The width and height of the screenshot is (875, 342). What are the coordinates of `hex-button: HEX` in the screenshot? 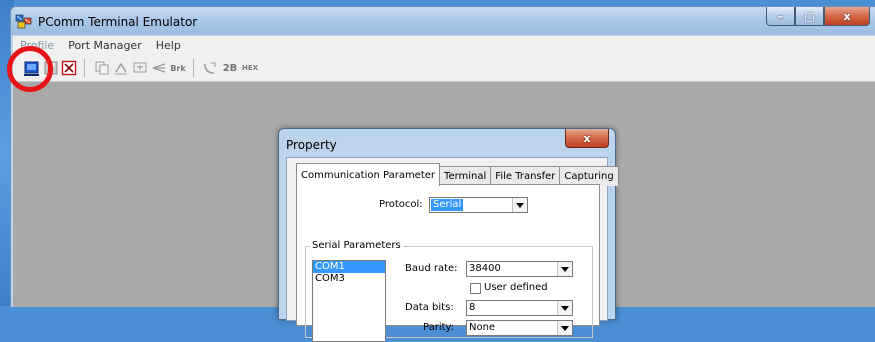 It's located at (250, 68).